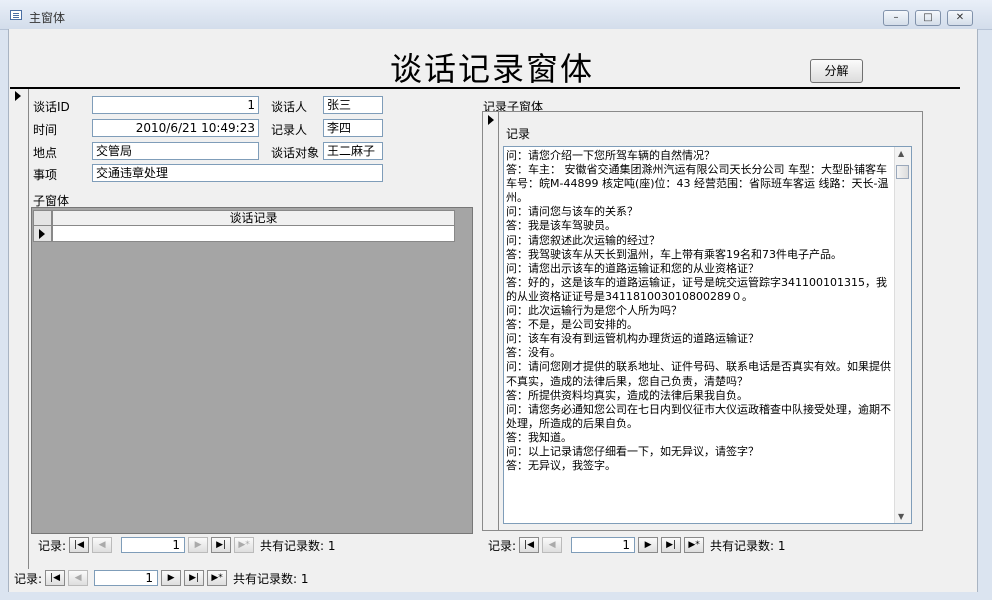 The width and height of the screenshot is (992, 600). Describe the element at coordinates (253, 218) in the screenshot. I see `column-header-talk-record: 谈话记录` at that location.